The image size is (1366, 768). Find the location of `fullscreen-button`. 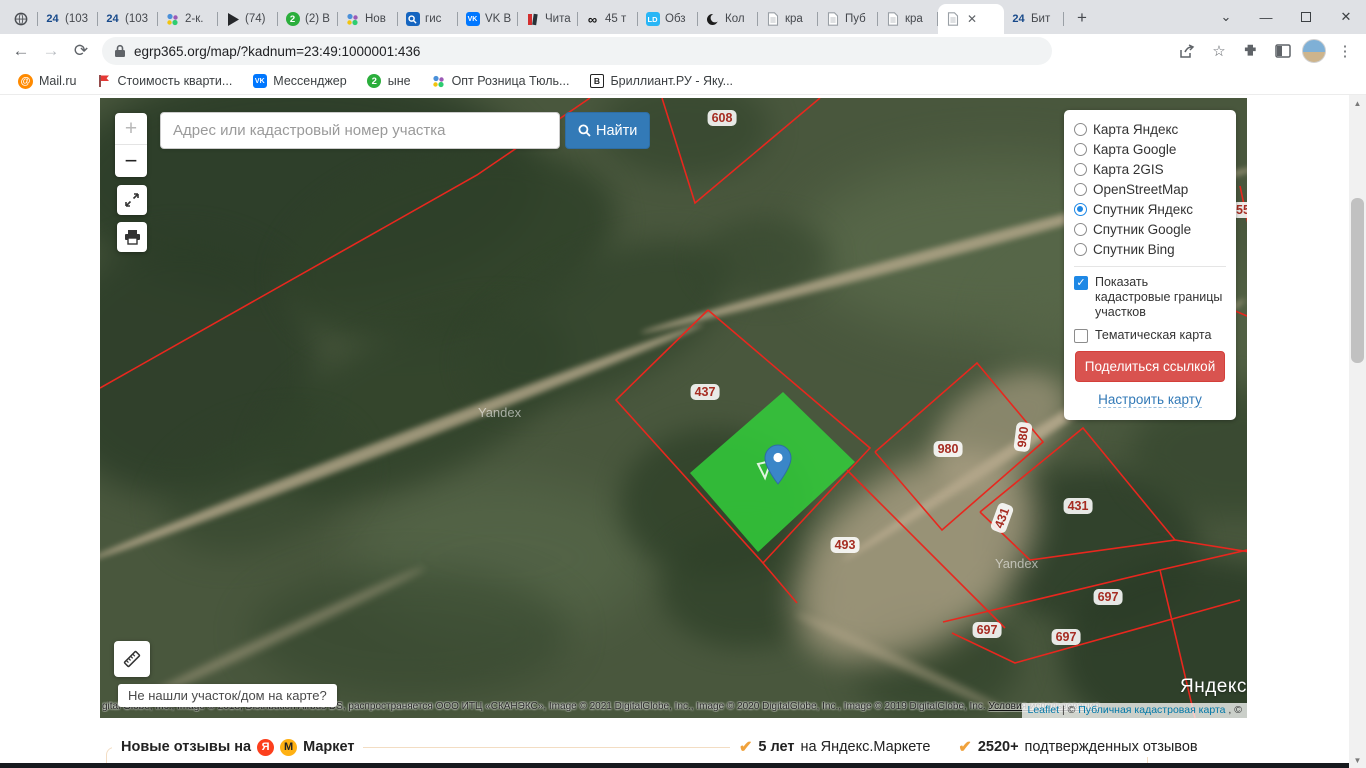

fullscreen-button is located at coordinates (132, 200).